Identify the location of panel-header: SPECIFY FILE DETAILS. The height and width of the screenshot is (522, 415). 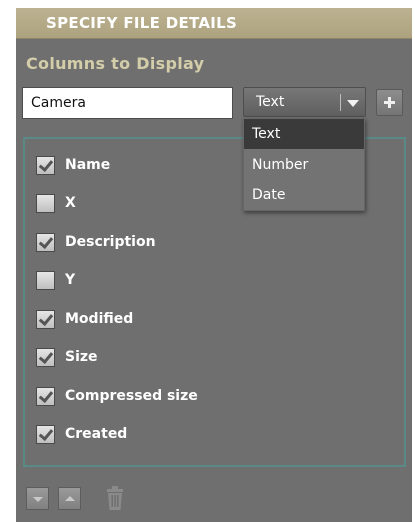
(214, 23).